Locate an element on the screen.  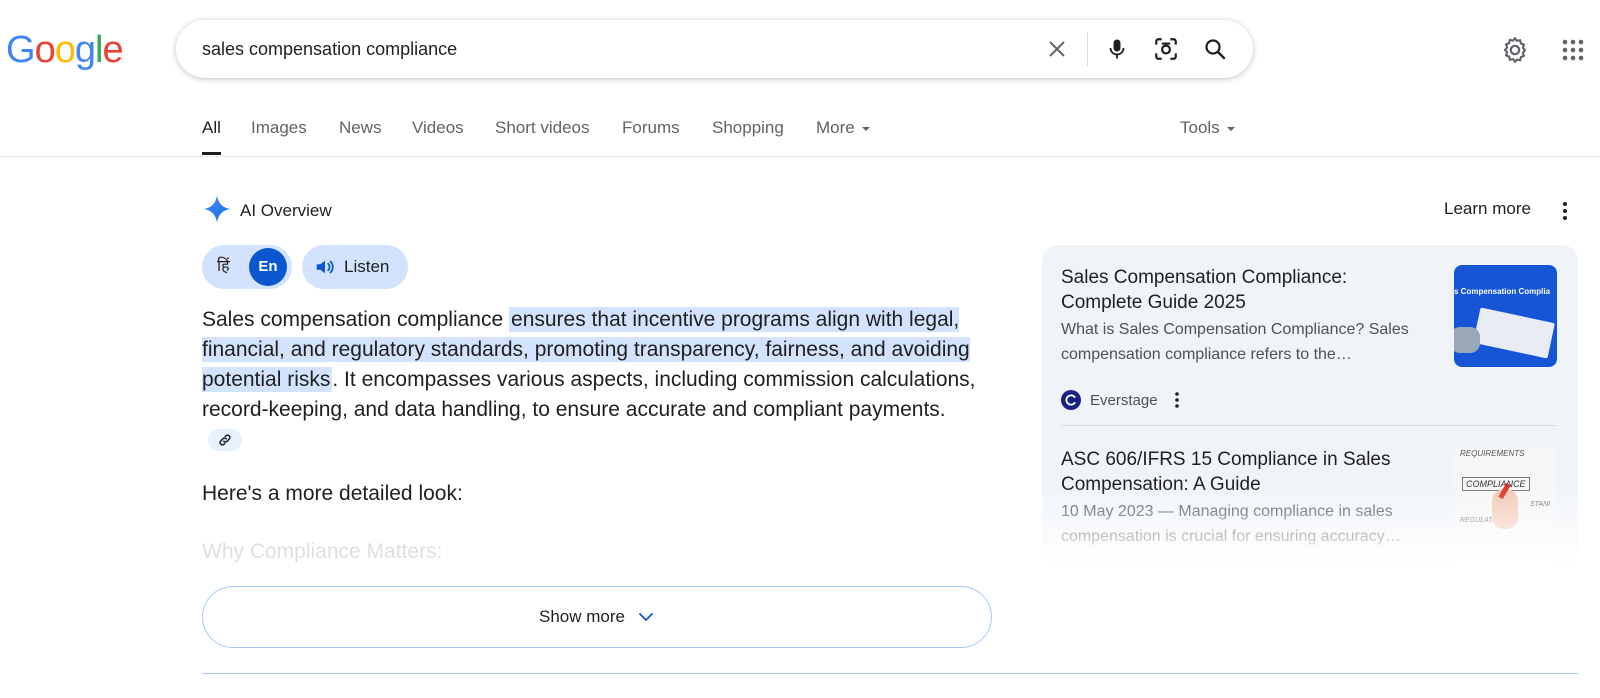
thumbnail-label: COMPLIANCE is located at coordinates (1496, 484).